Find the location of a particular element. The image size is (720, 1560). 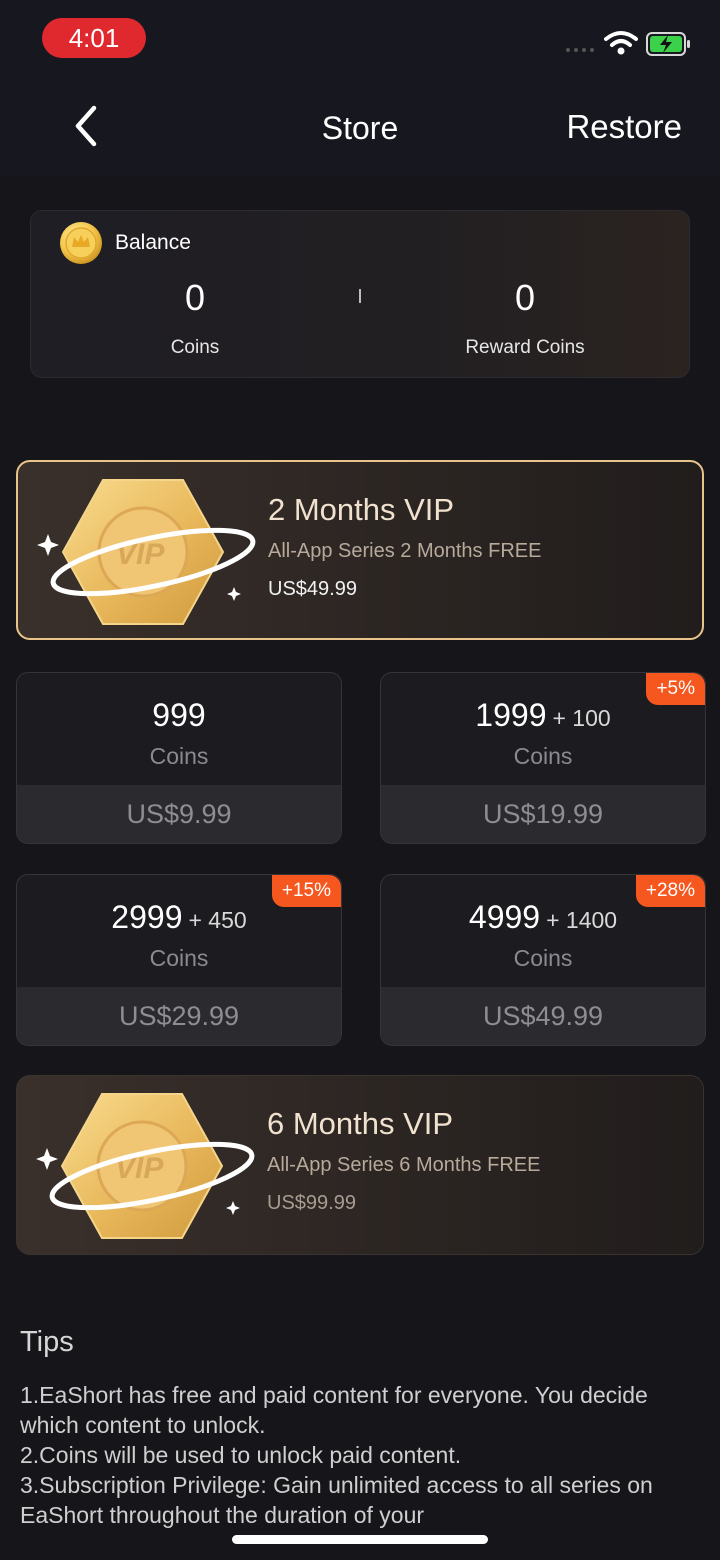

bonus-percent-badge: +15% is located at coordinates (306, 891).